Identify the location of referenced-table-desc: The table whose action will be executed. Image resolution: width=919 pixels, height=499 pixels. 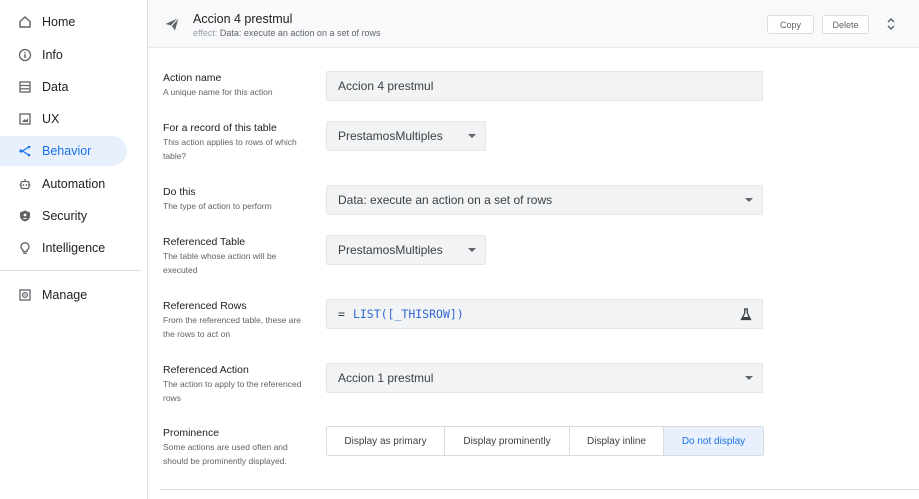
(220, 263).